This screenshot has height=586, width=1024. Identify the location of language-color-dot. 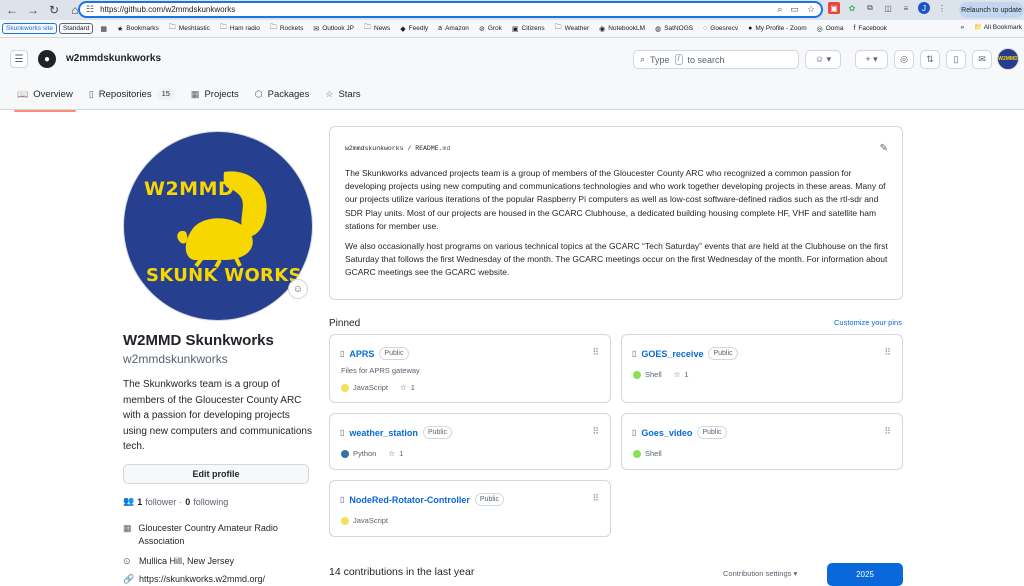
(345, 520).